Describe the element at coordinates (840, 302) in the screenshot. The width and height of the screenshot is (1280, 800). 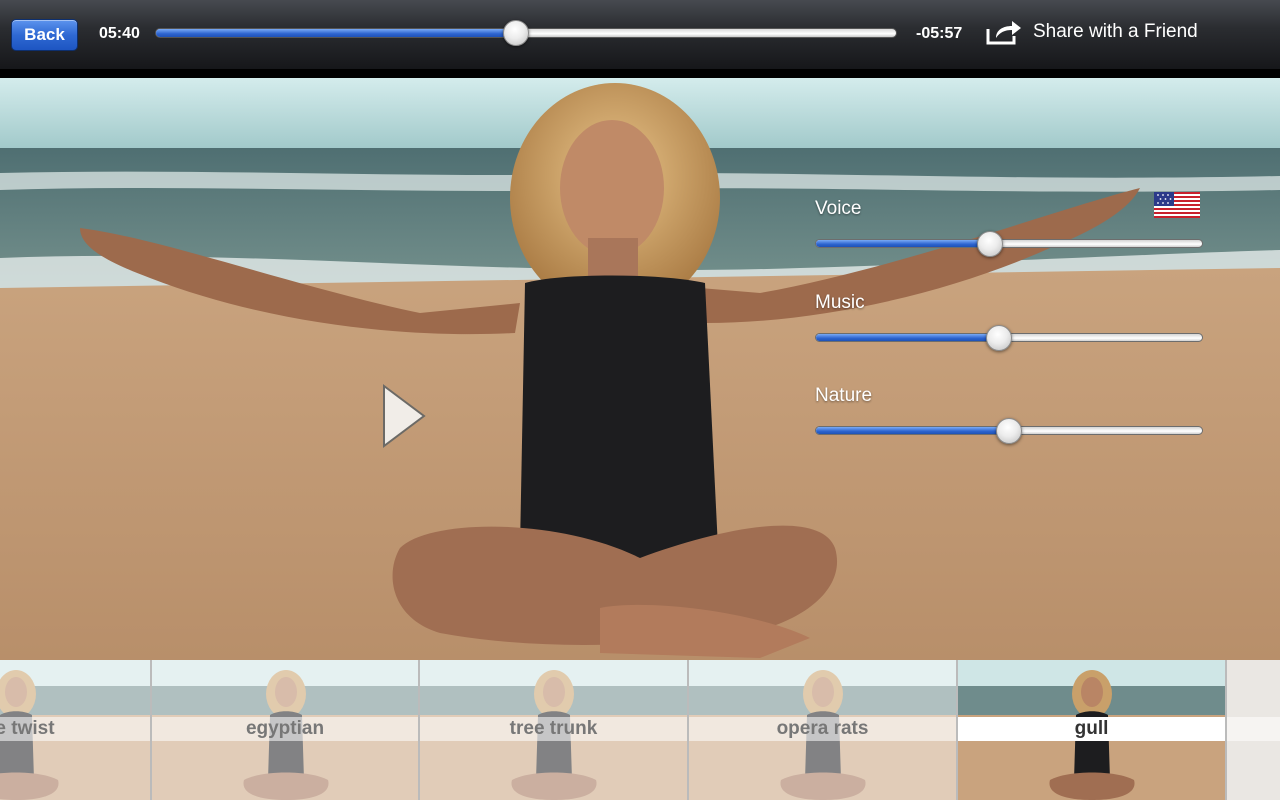
I see `music-label: Music` at that location.